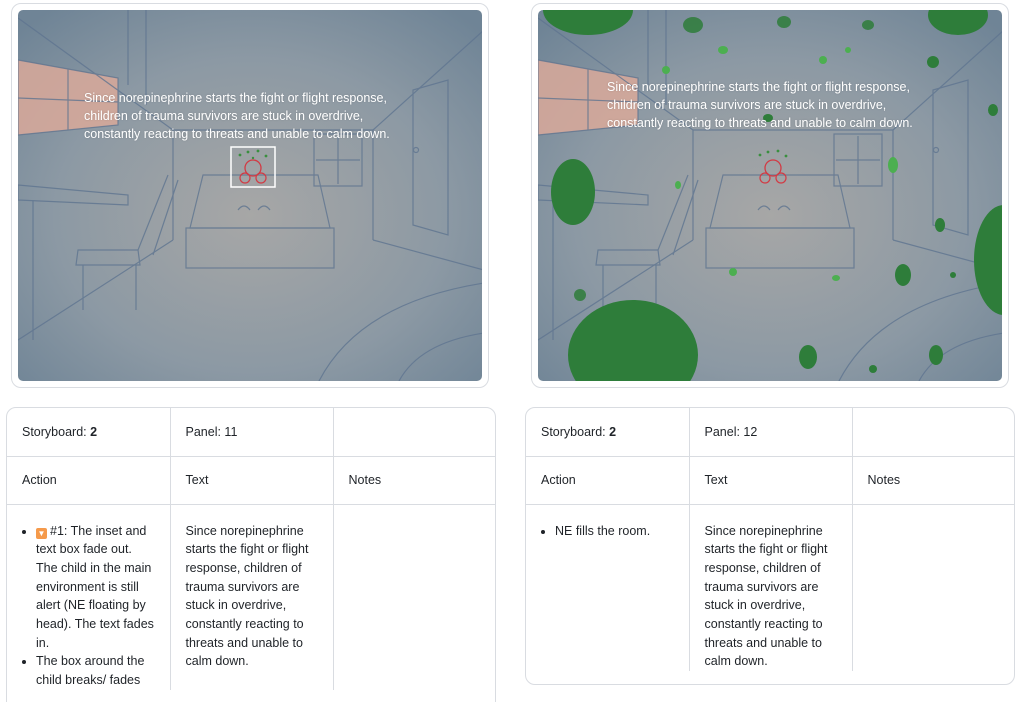 The width and height of the screenshot is (1029, 702). Describe the element at coordinates (603, 530) in the screenshot. I see `action-item-text: NE fills the room.` at that location.